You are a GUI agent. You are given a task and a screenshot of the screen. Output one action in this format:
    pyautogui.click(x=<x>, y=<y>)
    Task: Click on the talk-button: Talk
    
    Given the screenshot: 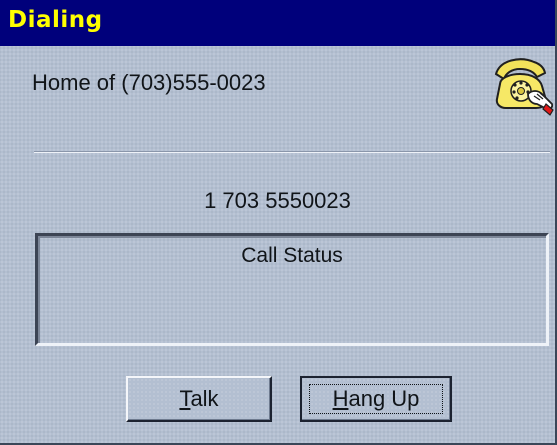 What is the action you would take?
    pyautogui.click(x=199, y=399)
    